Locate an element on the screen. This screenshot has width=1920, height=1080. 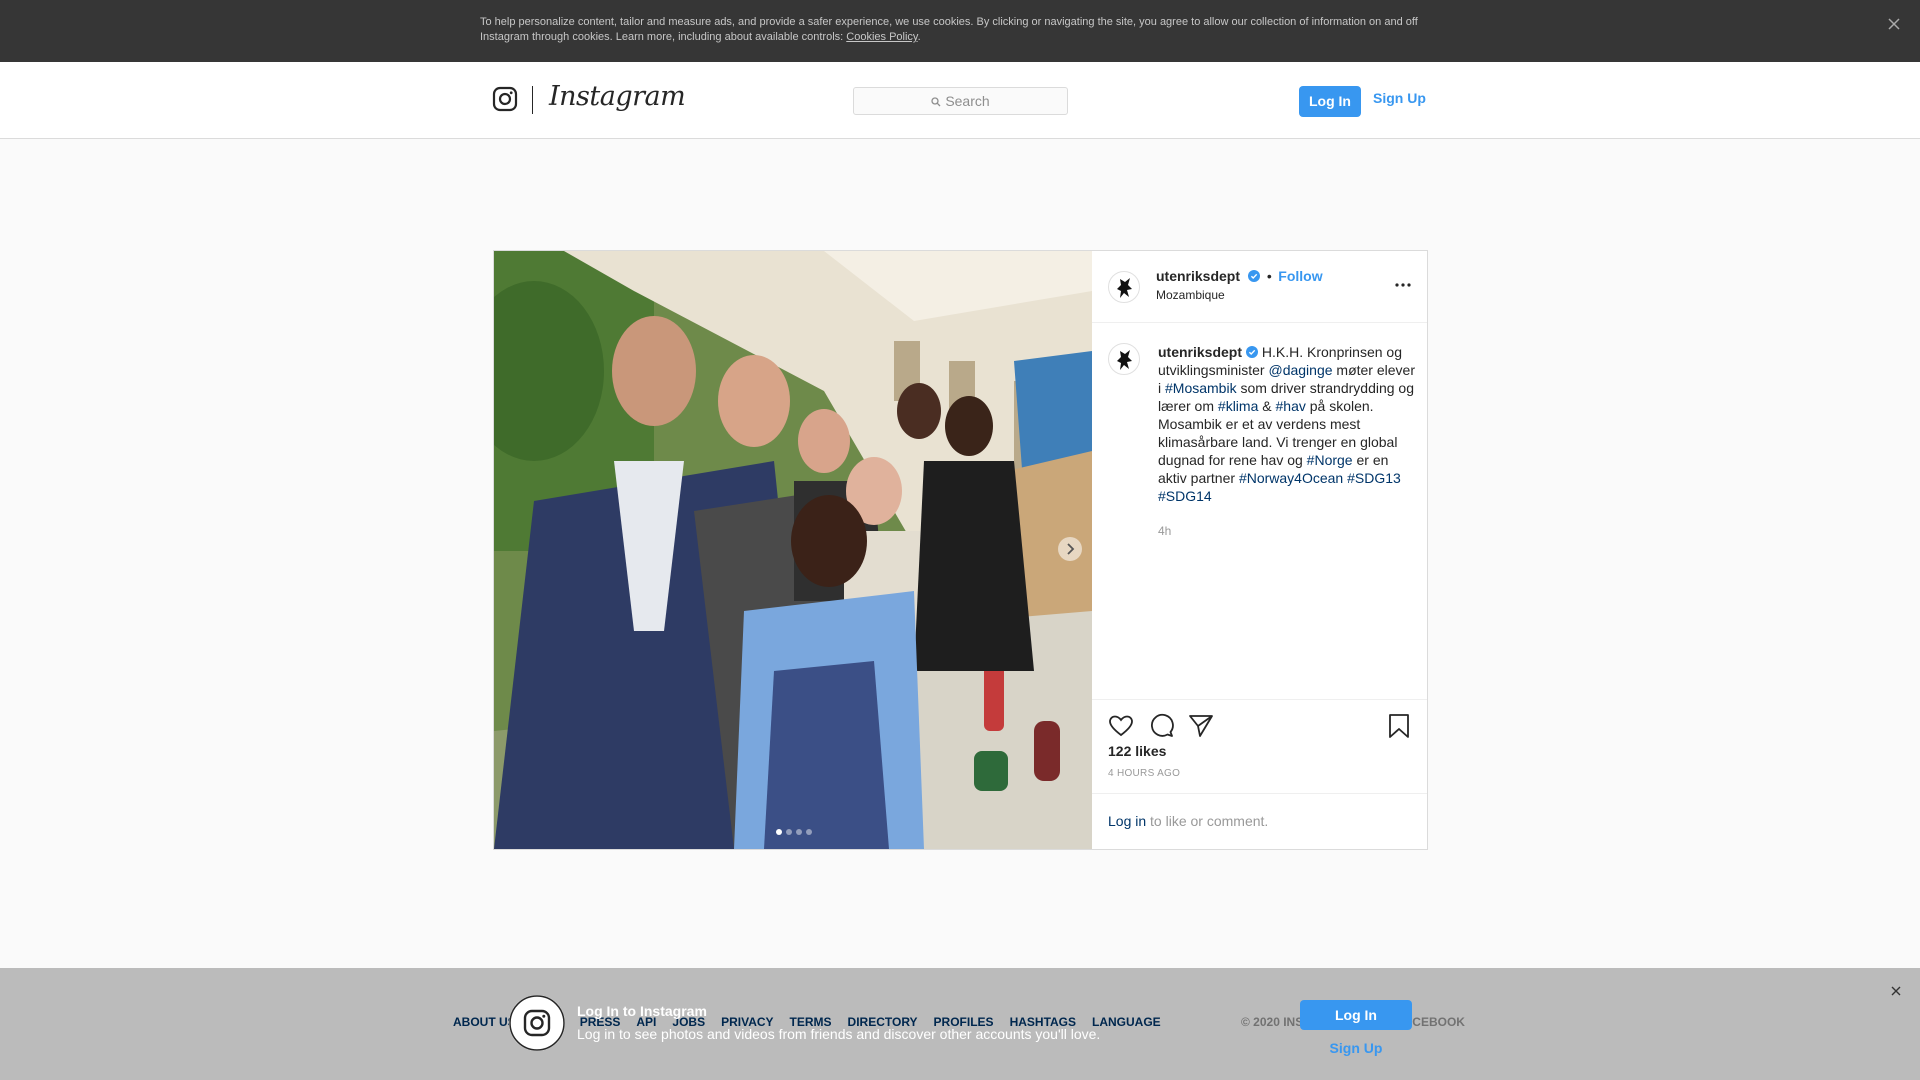
login-bottom-bar is located at coordinates (960, 1024).